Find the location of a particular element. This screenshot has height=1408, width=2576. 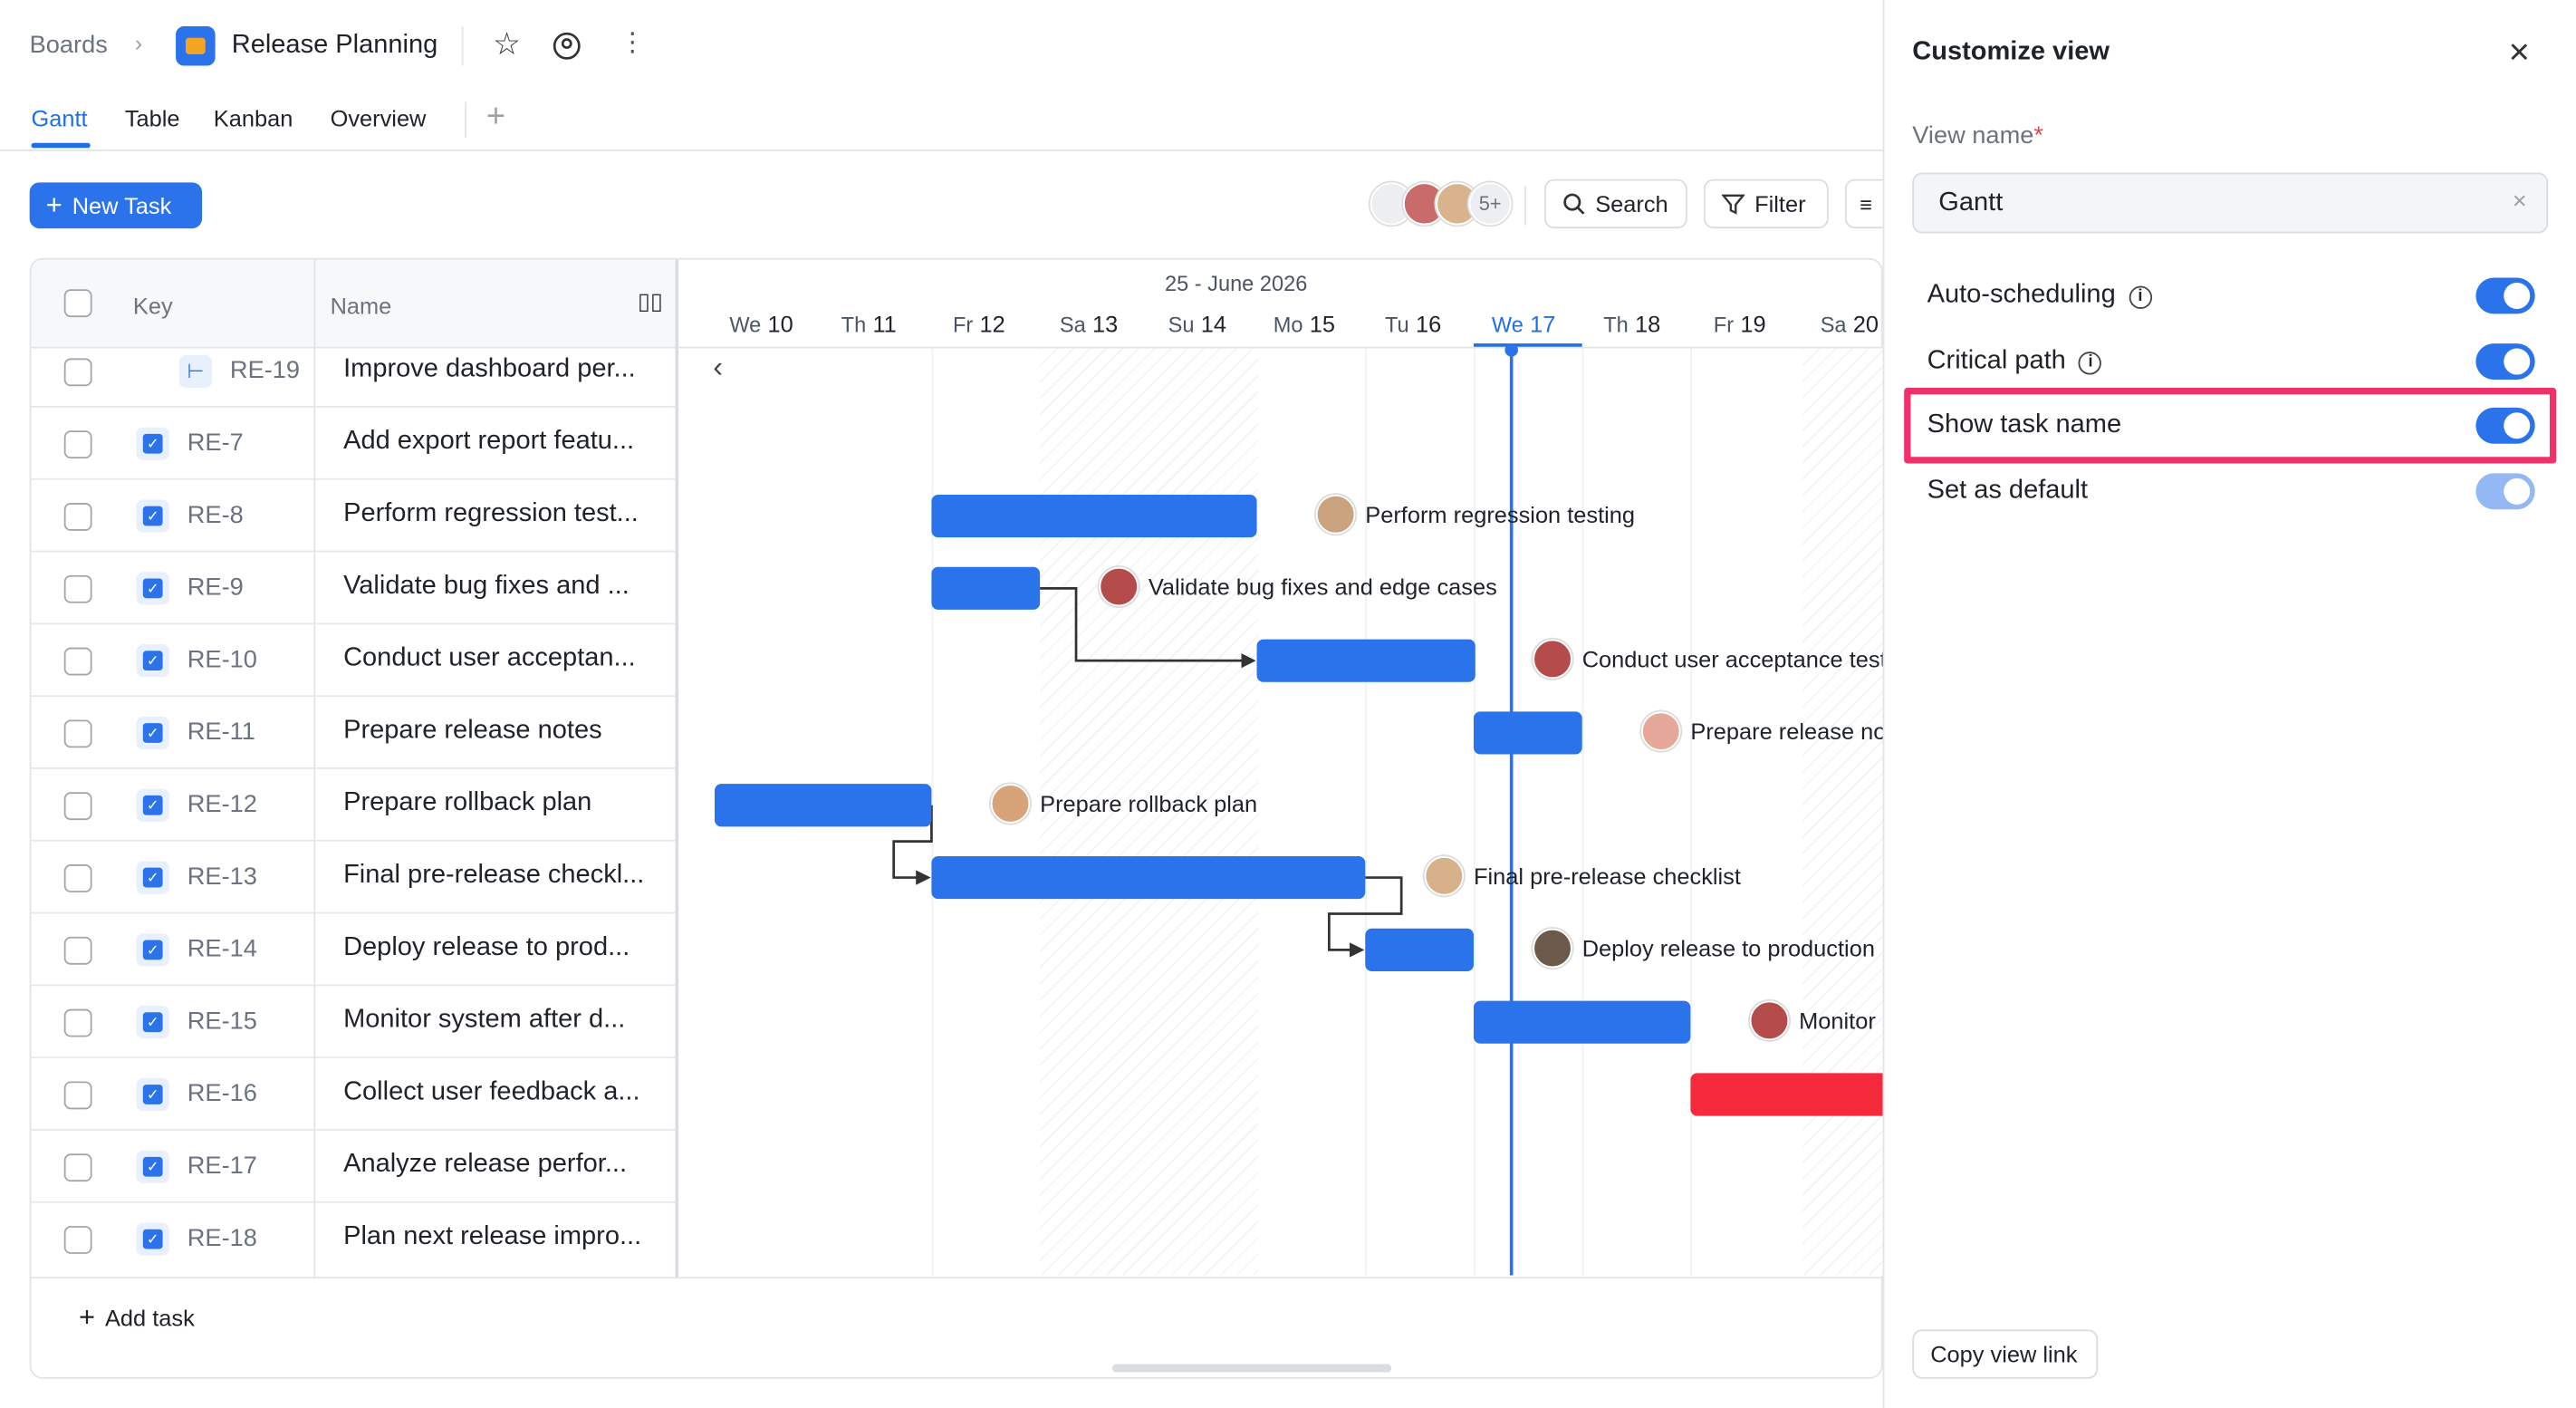

clear-icon: × is located at coordinates (2520, 202).